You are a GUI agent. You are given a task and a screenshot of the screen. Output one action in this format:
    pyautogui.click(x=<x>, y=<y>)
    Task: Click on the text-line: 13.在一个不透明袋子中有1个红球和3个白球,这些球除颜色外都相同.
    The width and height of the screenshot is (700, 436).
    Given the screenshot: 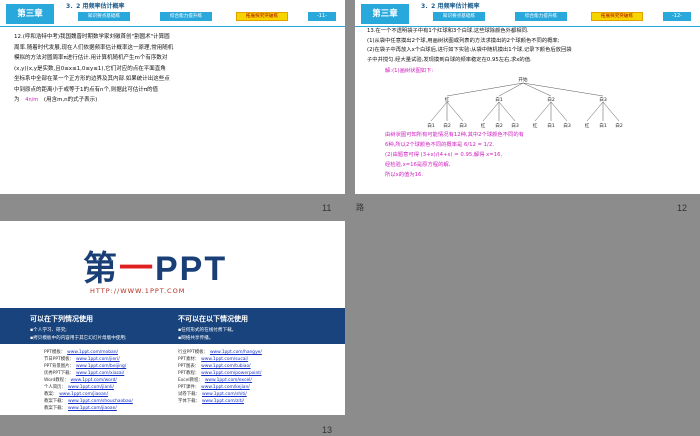 What is the action you would take?
    pyautogui.click(x=448, y=31)
    